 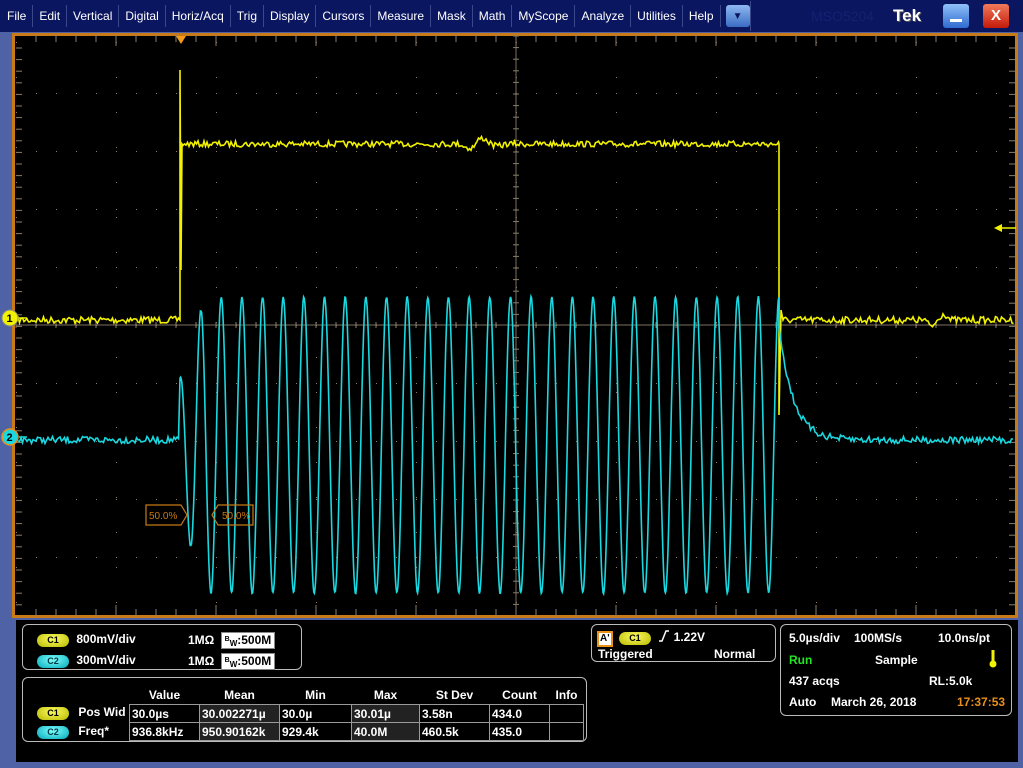 What do you see at coordinates (951, 681) in the screenshot?
I see `record-length: RL:5.0k` at bounding box center [951, 681].